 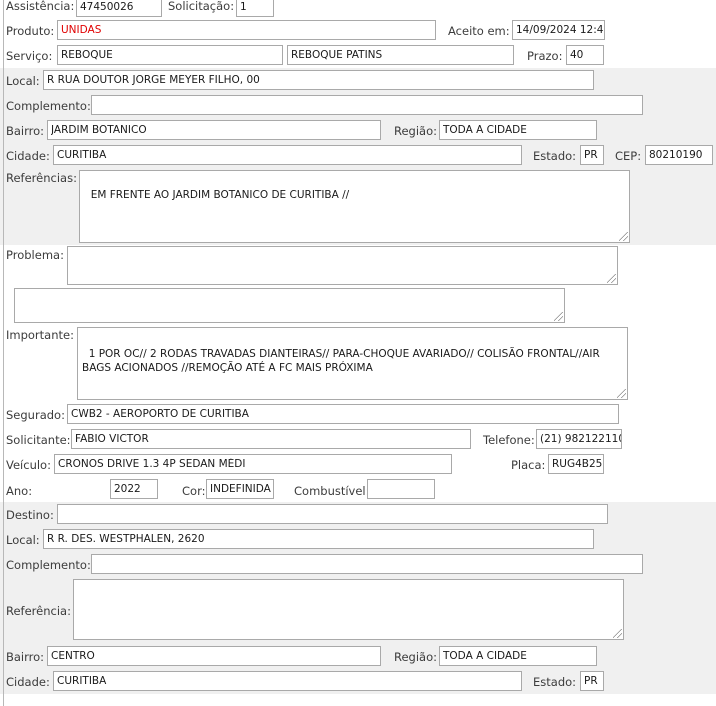 What do you see at coordinates (134, 489) in the screenshot?
I see `ano-input` at bounding box center [134, 489].